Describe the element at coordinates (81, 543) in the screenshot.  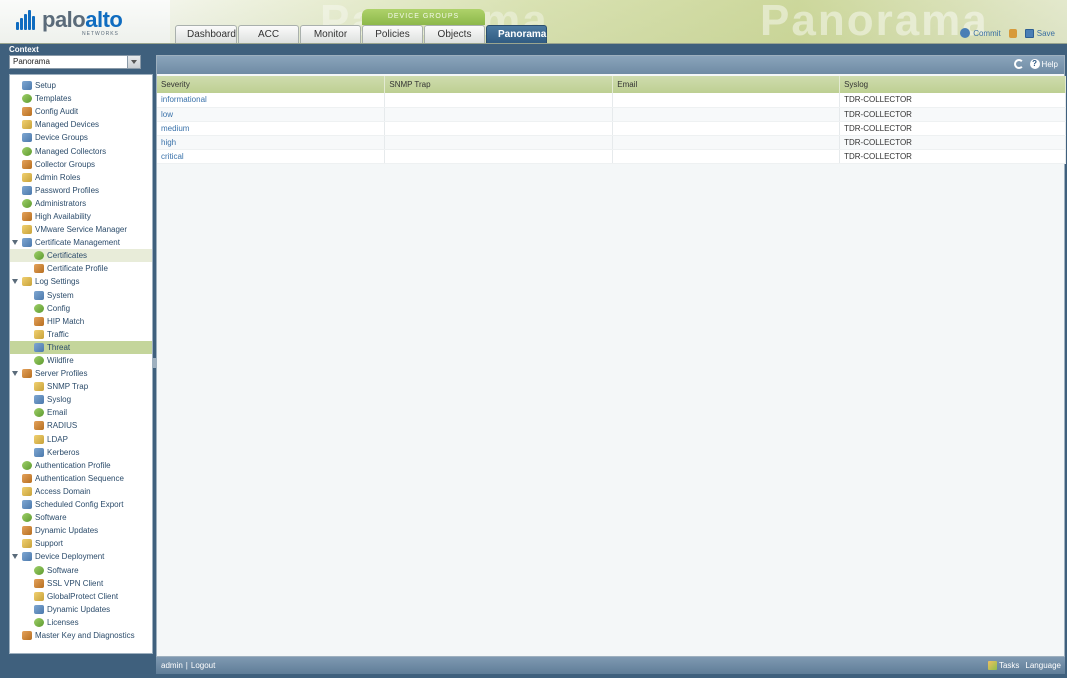
I see `nav-item-support: Support` at that location.